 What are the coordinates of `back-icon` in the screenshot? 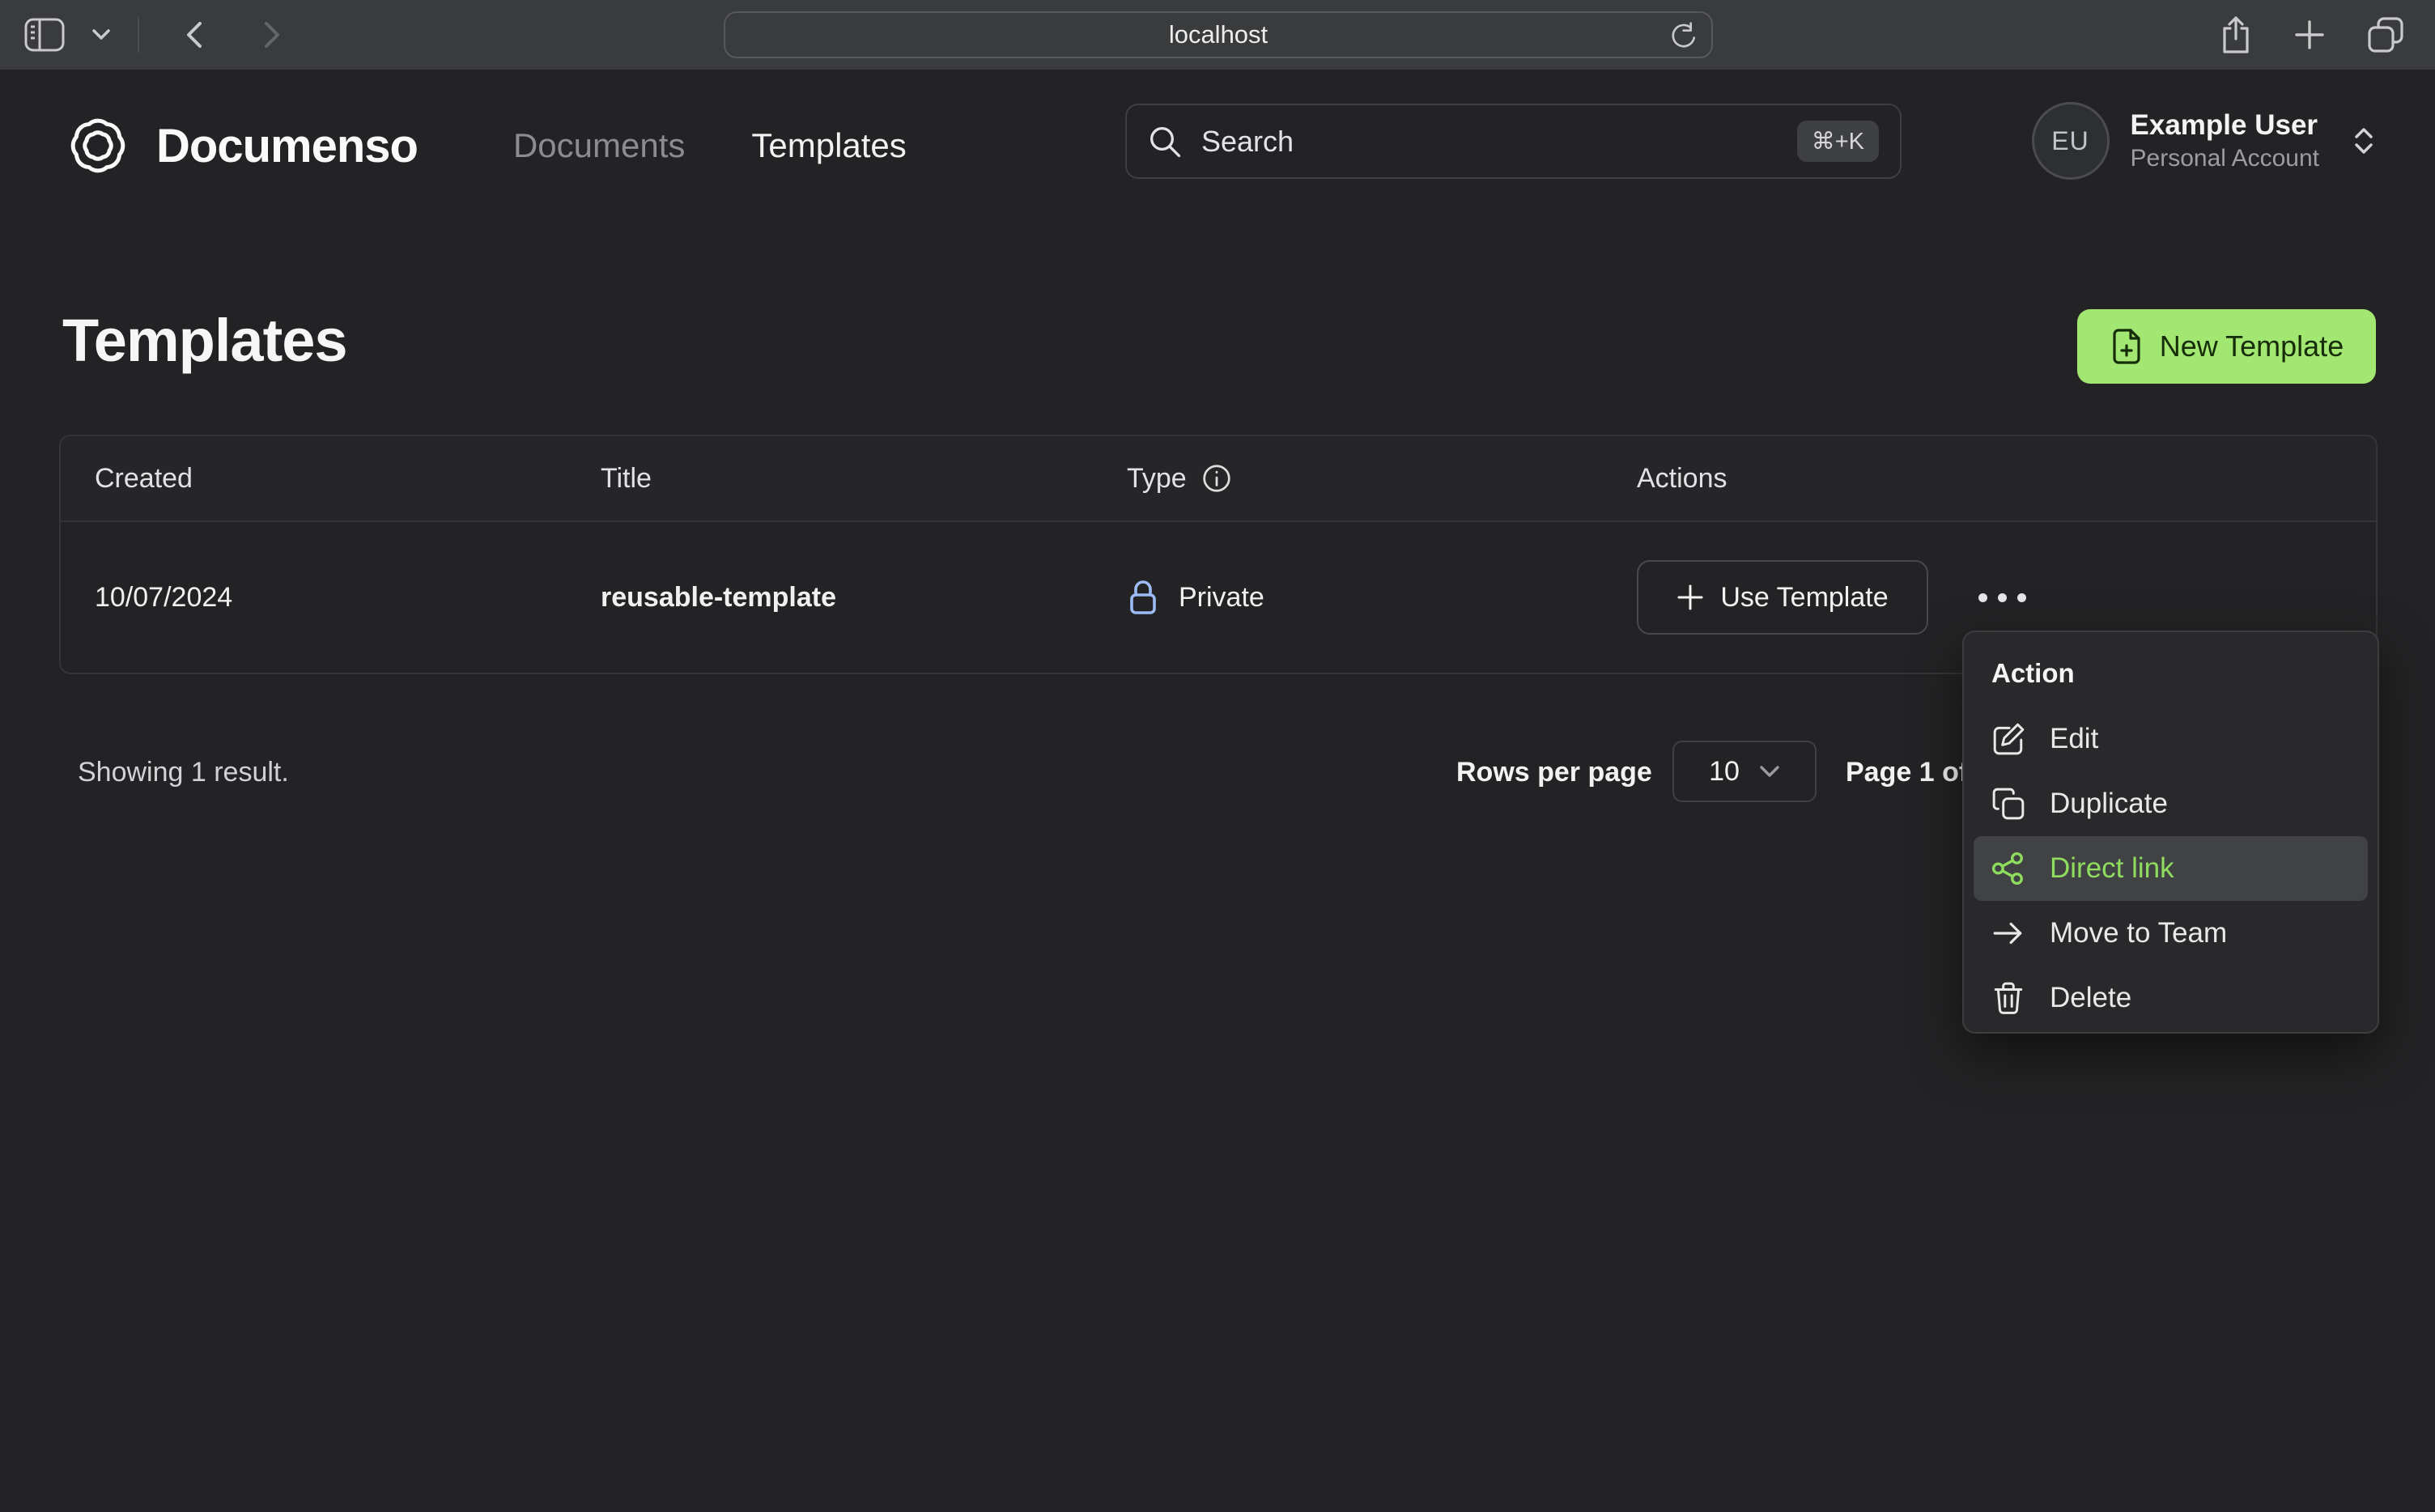 It's located at (194, 35).